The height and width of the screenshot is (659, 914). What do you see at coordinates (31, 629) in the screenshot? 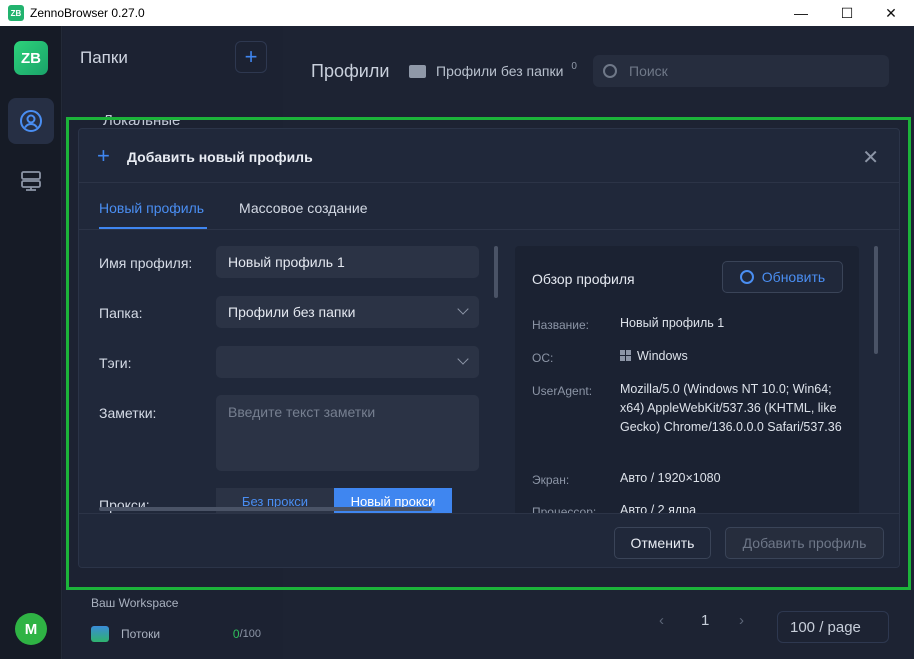
I see `avatar: M` at bounding box center [31, 629].